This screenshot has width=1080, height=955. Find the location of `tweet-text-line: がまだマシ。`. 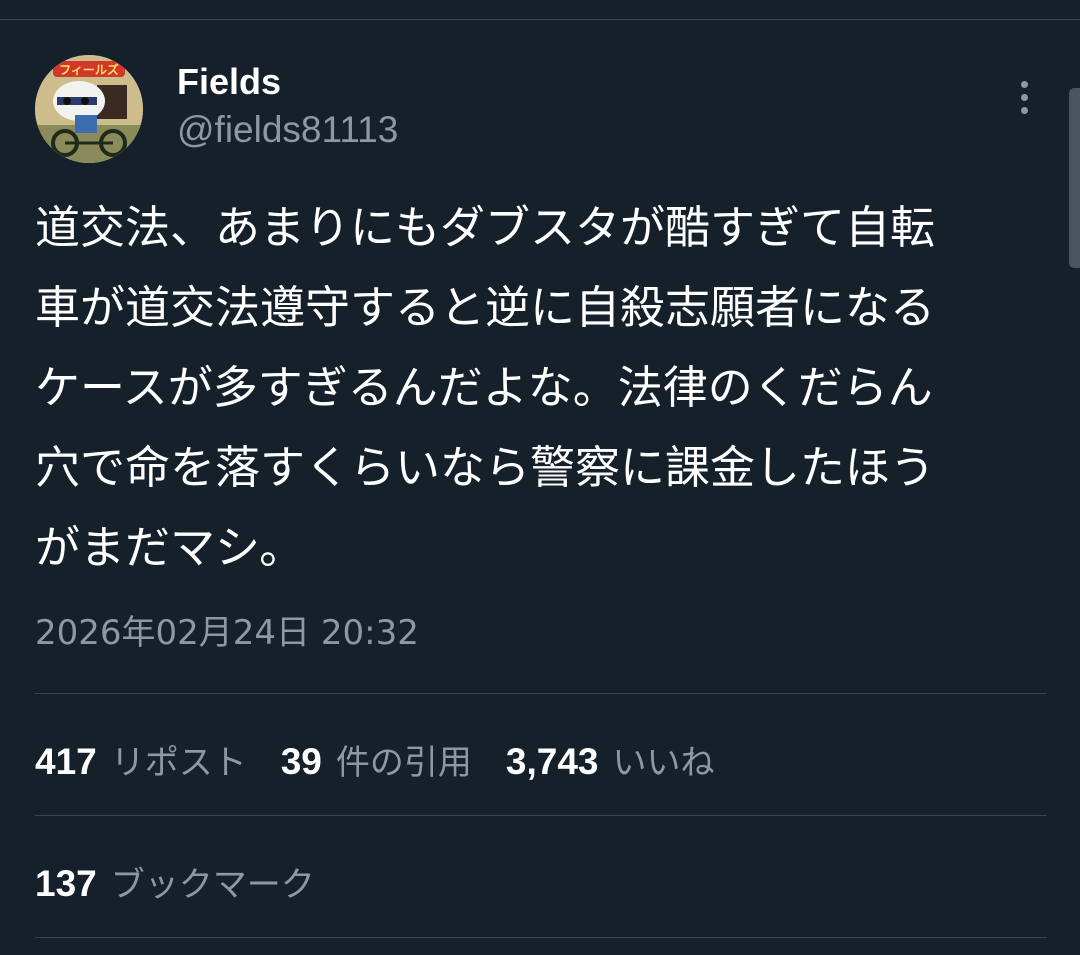

tweet-text-line: がまだマシ。 is located at coordinates (170, 547).